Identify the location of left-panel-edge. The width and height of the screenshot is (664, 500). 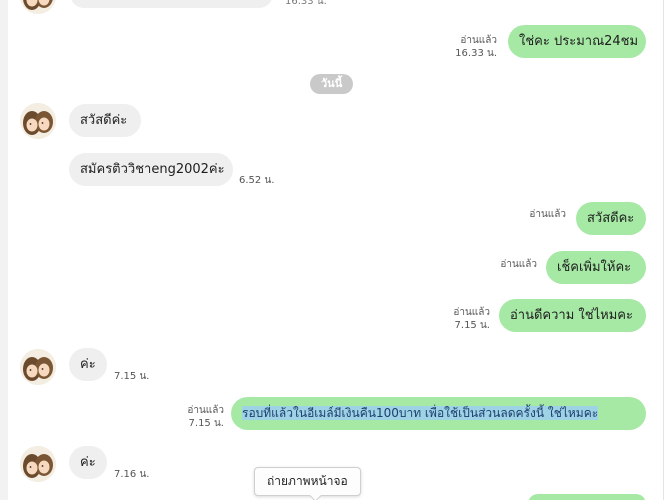
(4, 250).